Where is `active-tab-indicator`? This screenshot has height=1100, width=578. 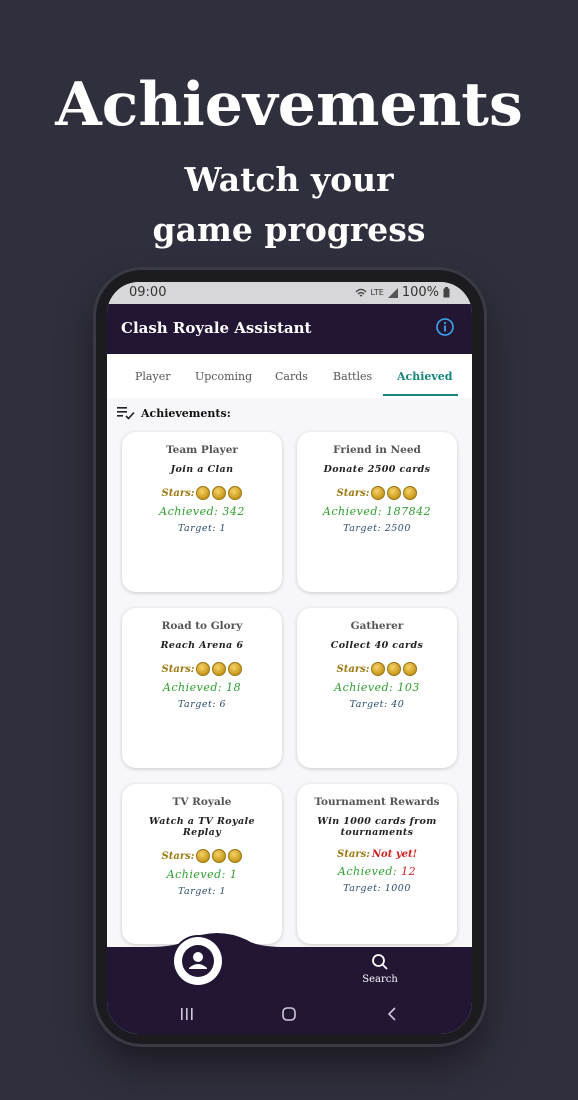 active-tab-indicator is located at coordinates (420, 395).